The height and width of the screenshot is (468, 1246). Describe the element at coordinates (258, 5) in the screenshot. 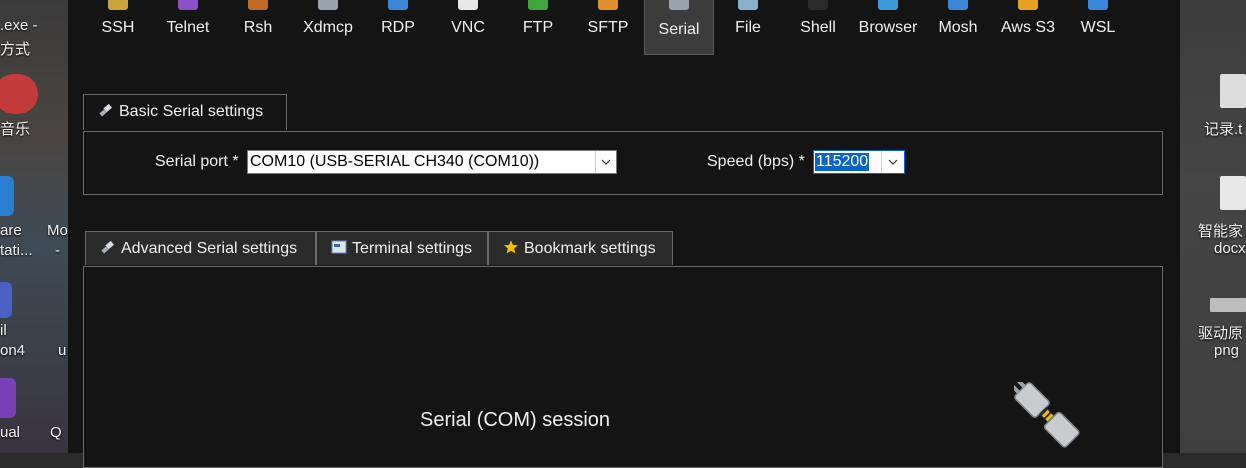

I see `rsh-icon` at that location.